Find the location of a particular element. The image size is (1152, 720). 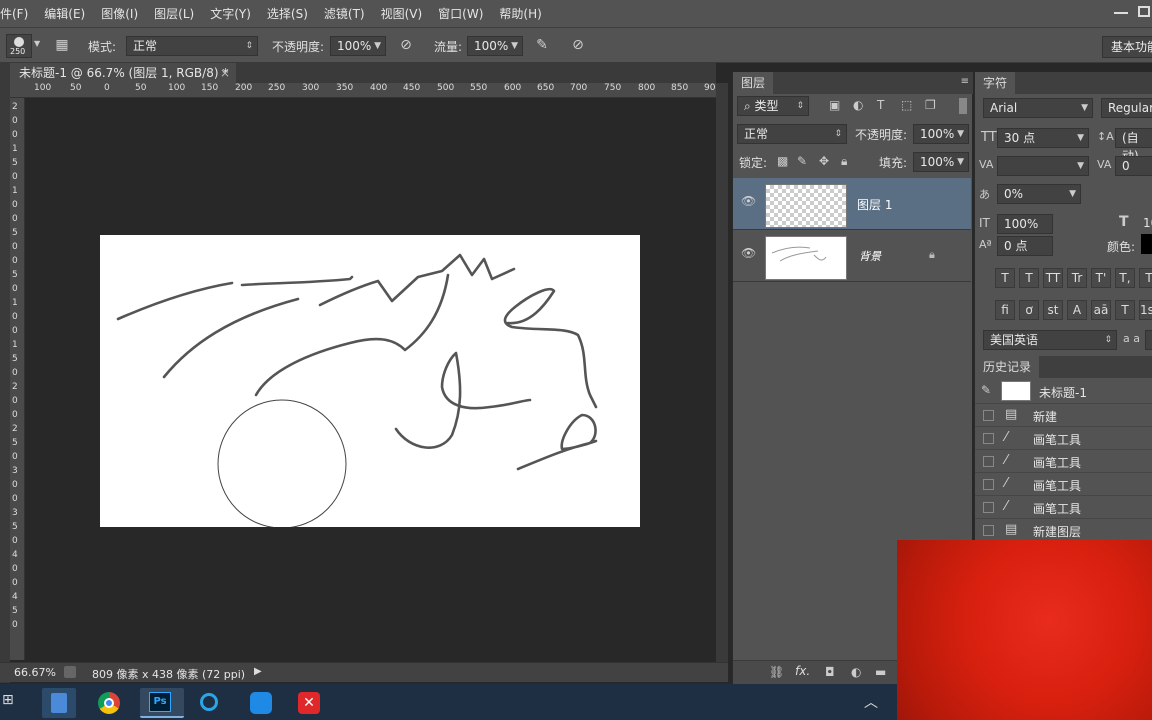

layer-row-layer1: 👁︎ 图层 1 is located at coordinates (852, 204).